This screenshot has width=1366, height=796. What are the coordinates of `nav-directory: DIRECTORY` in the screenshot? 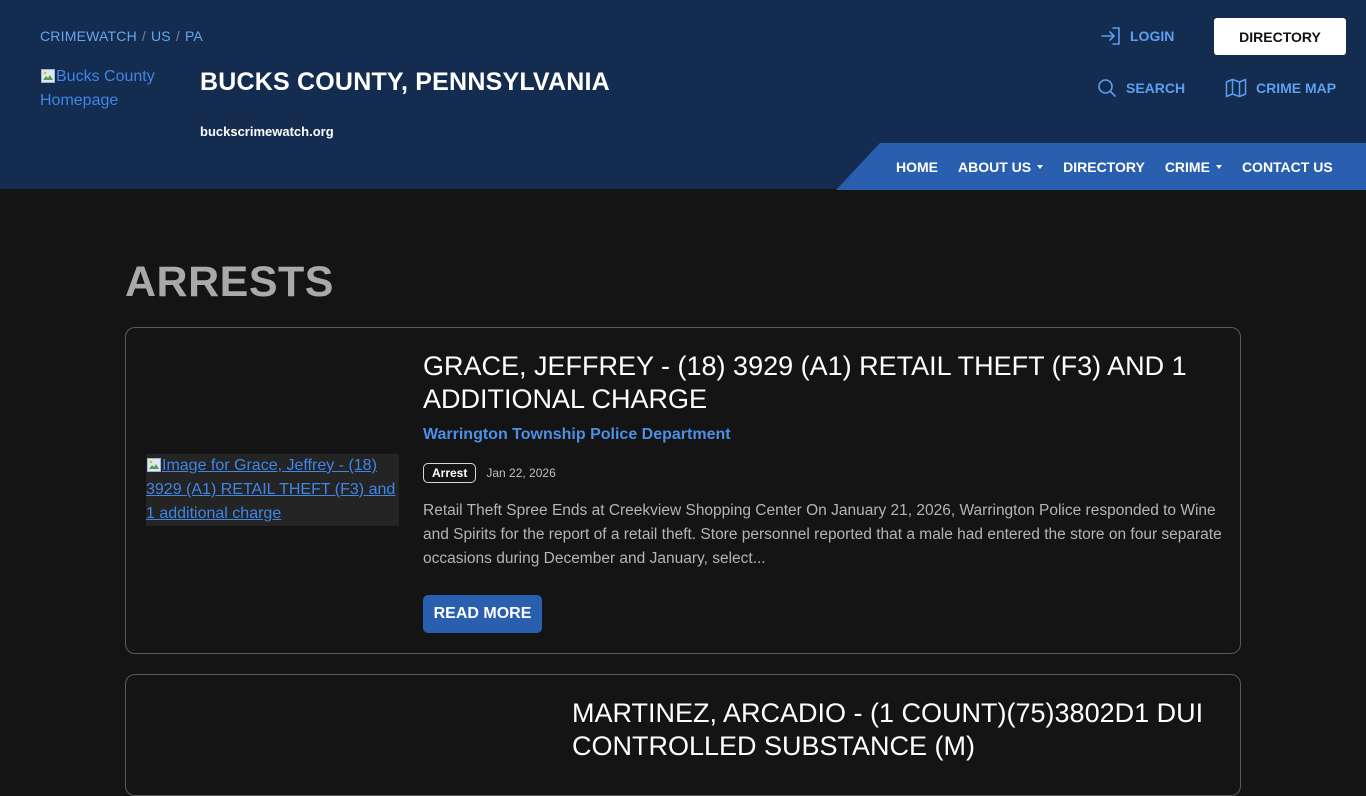 It's located at (1104, 167).